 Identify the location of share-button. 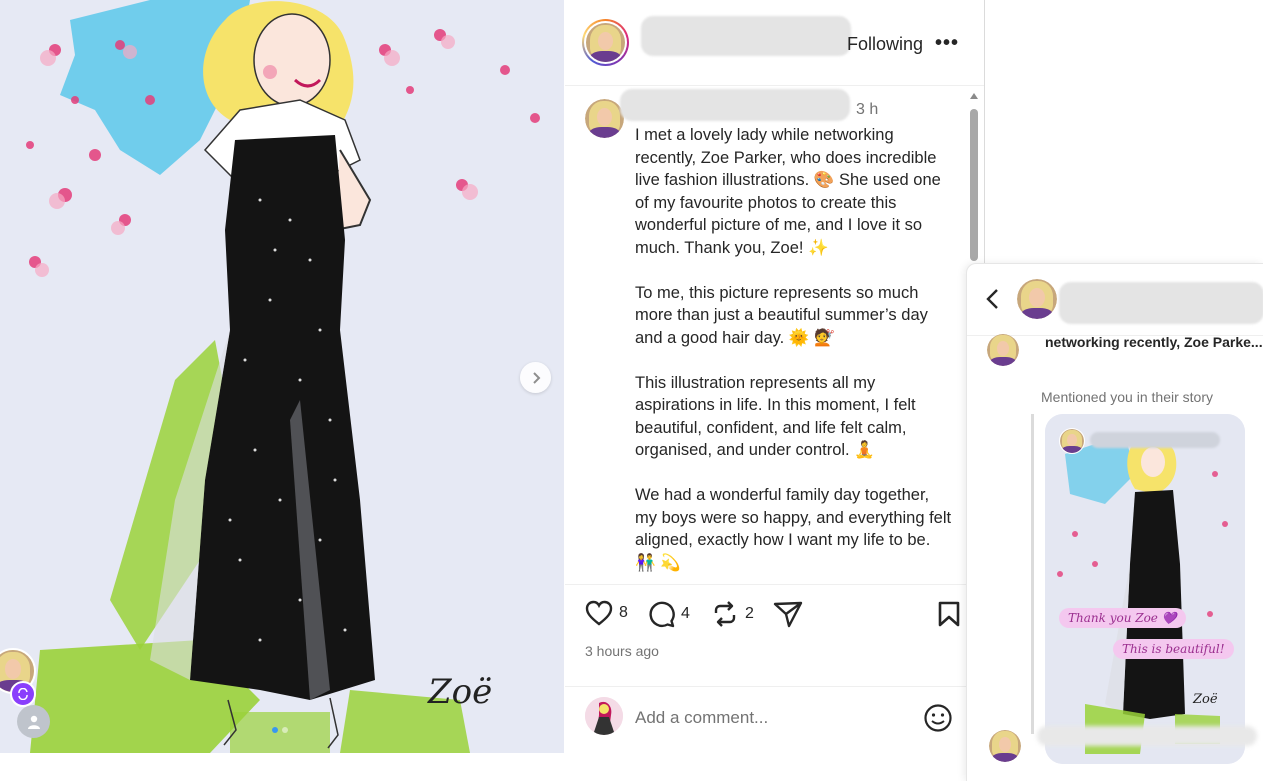
(788, 614).